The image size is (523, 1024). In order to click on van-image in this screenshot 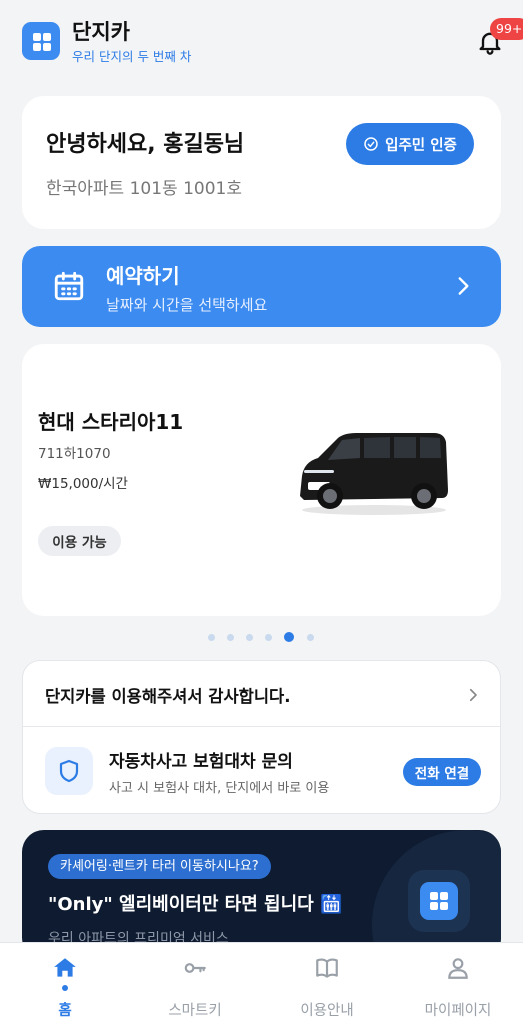, I will do `click(374, 474)`.